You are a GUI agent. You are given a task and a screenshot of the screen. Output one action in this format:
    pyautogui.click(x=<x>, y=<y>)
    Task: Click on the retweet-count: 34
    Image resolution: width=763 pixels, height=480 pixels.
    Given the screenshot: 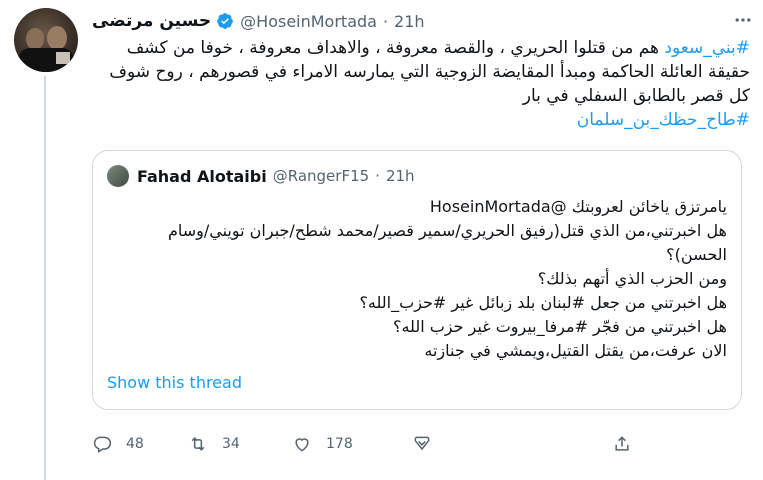 What is the action you would take?
    pyautogui.click(x=231, y=444)
    